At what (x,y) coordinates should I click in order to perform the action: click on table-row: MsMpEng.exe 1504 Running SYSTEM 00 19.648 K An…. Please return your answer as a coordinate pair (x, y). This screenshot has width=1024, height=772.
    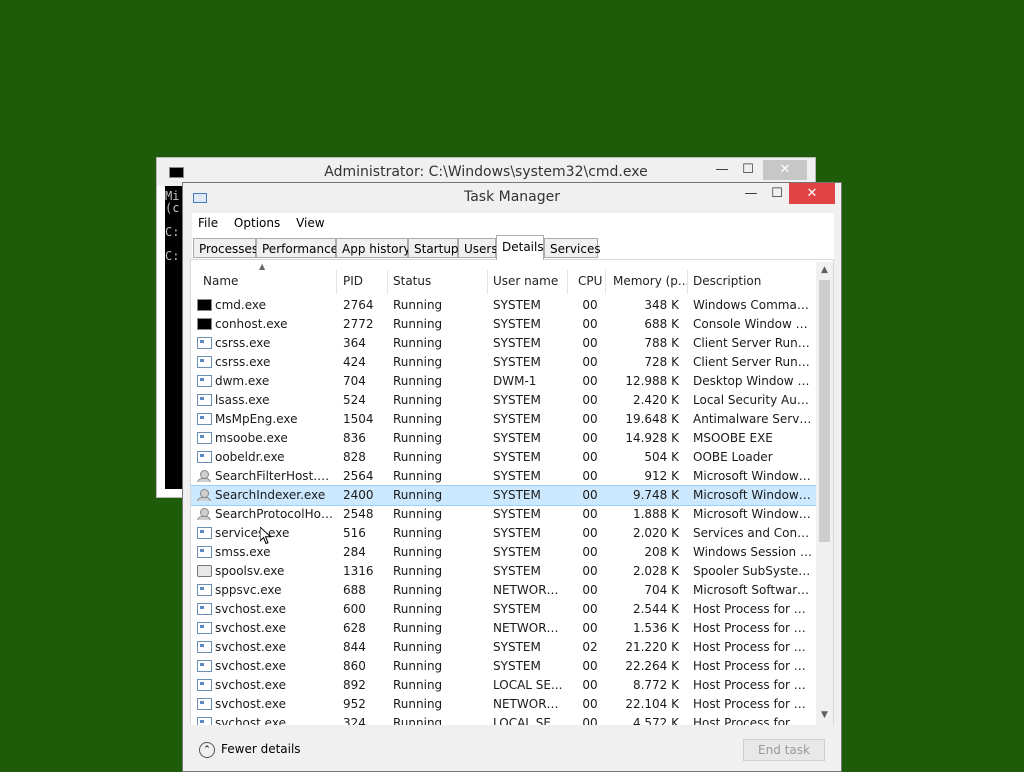
    Looking at the image, I should click on (506, 419).